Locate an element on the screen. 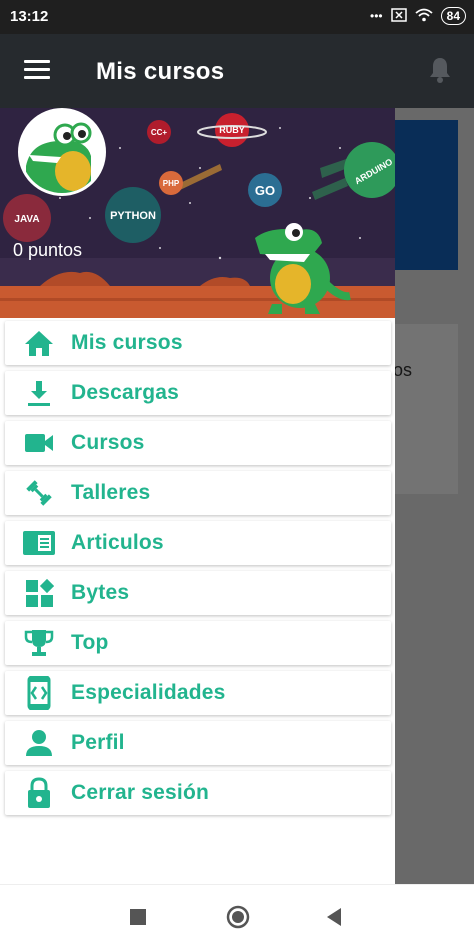 The height and width of the screenshot is (948, 474). home-icon is located at coordinates (39, 343).